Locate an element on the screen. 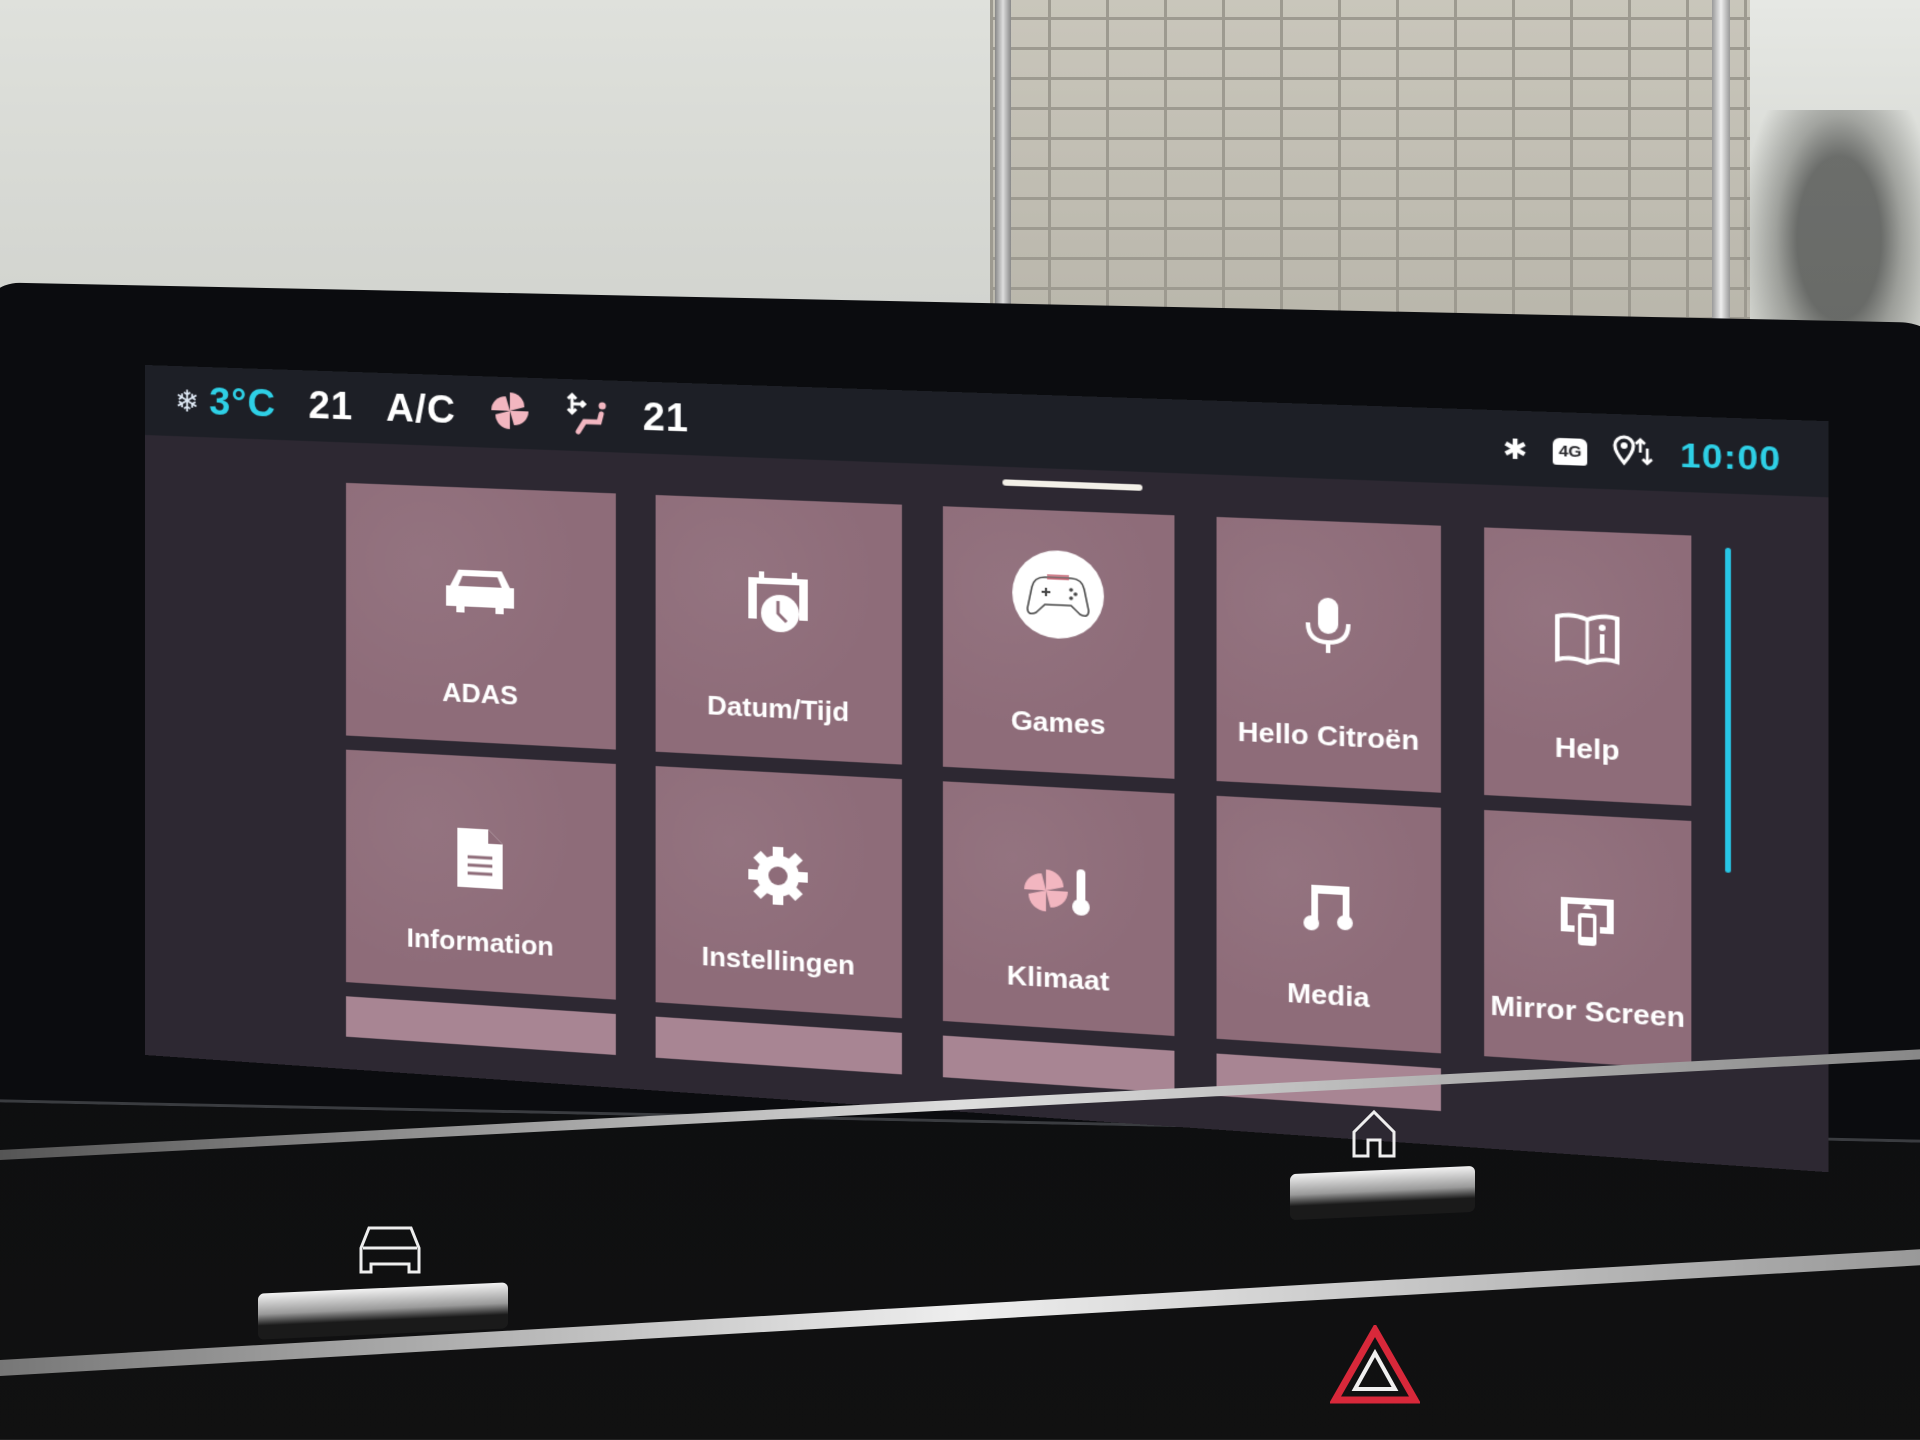 This screenshot has height=1440, width=1920. gear-icon is located at coordinates (778, 876).